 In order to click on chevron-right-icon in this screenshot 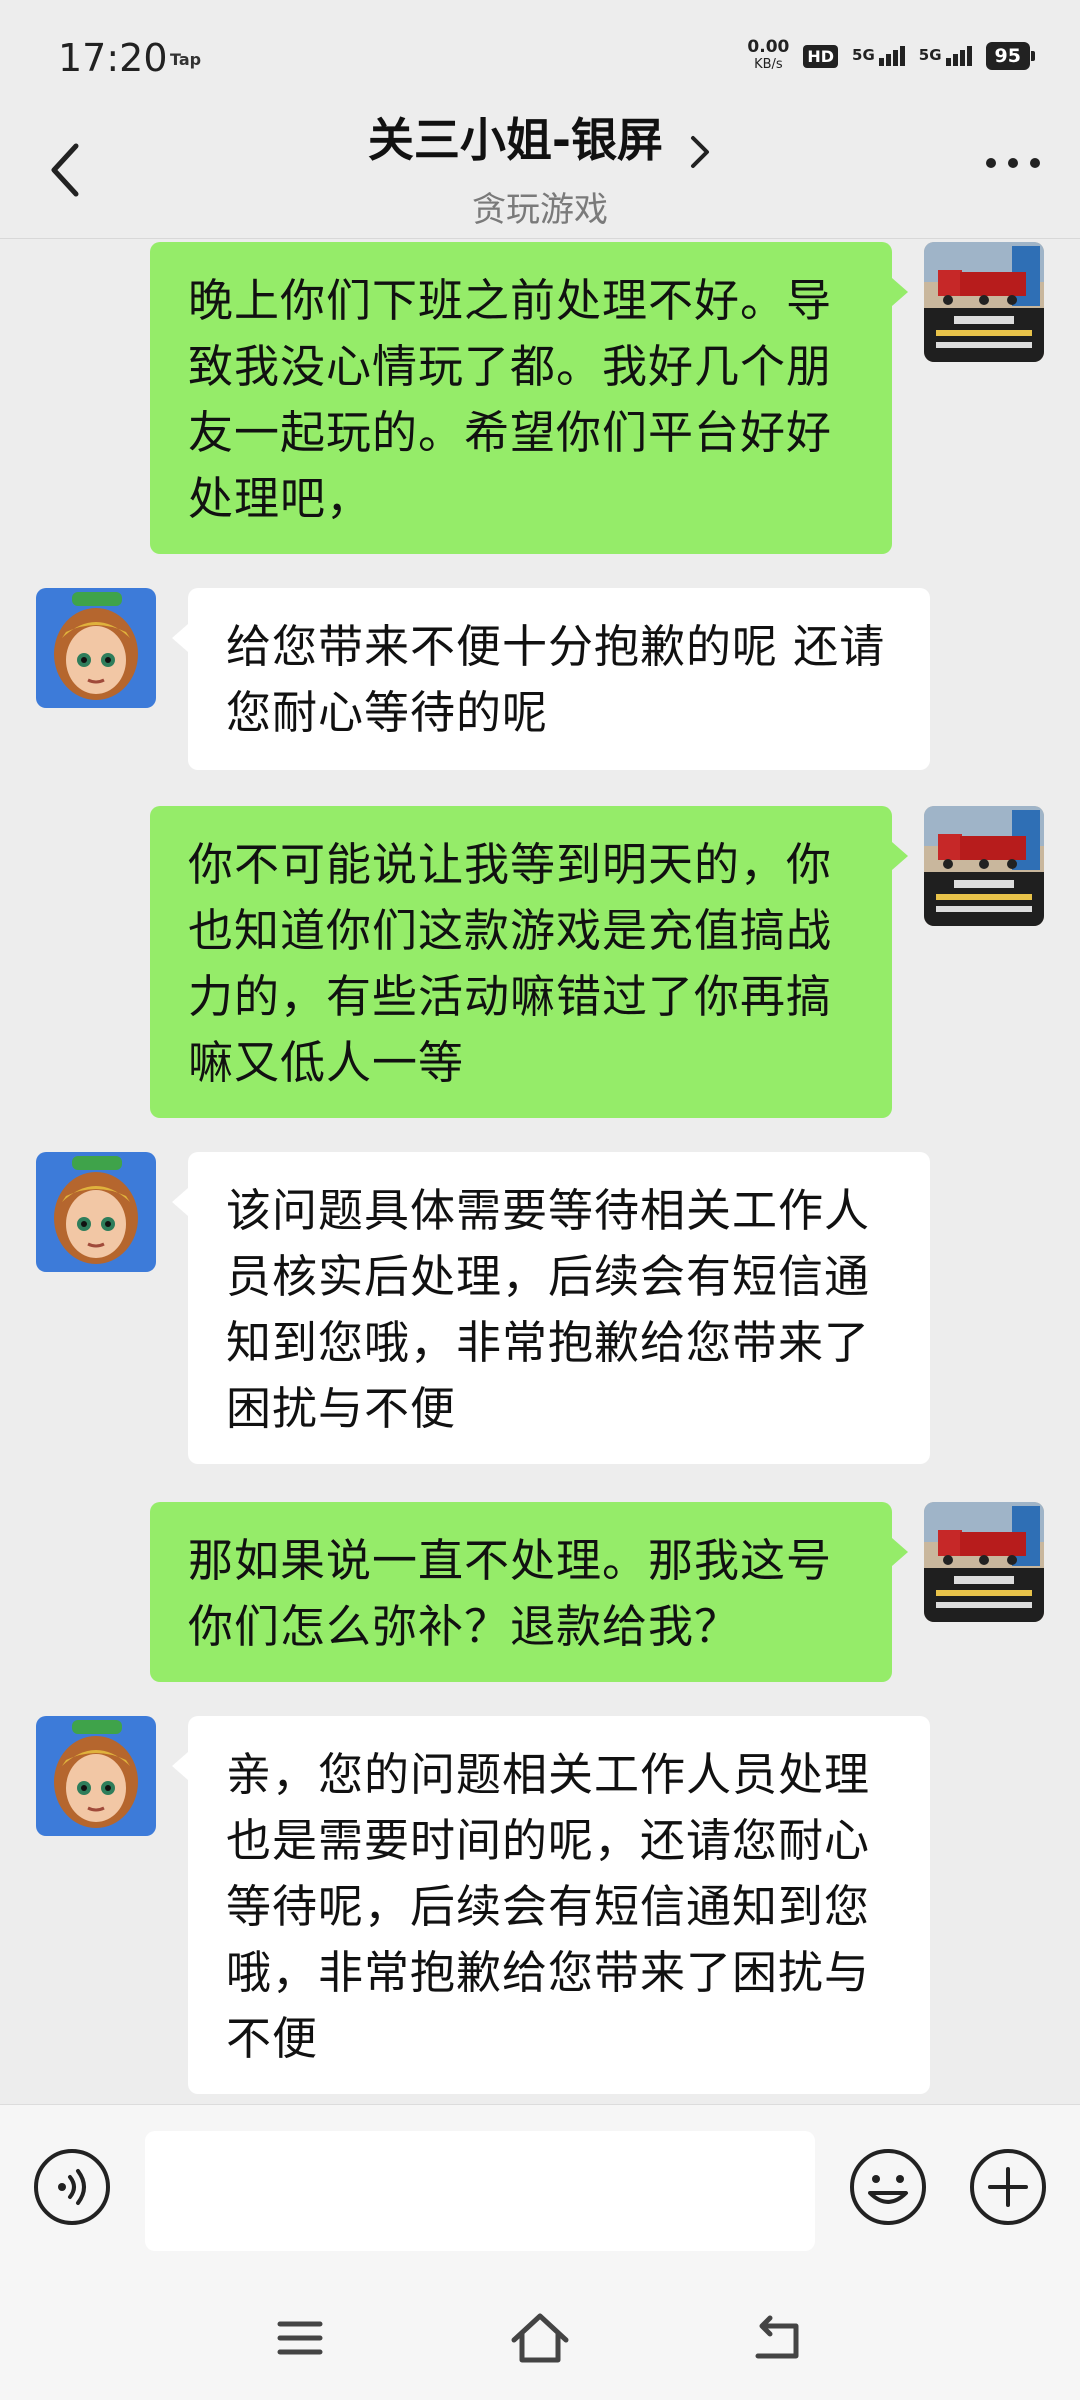, I will do `click(700, 151)`.